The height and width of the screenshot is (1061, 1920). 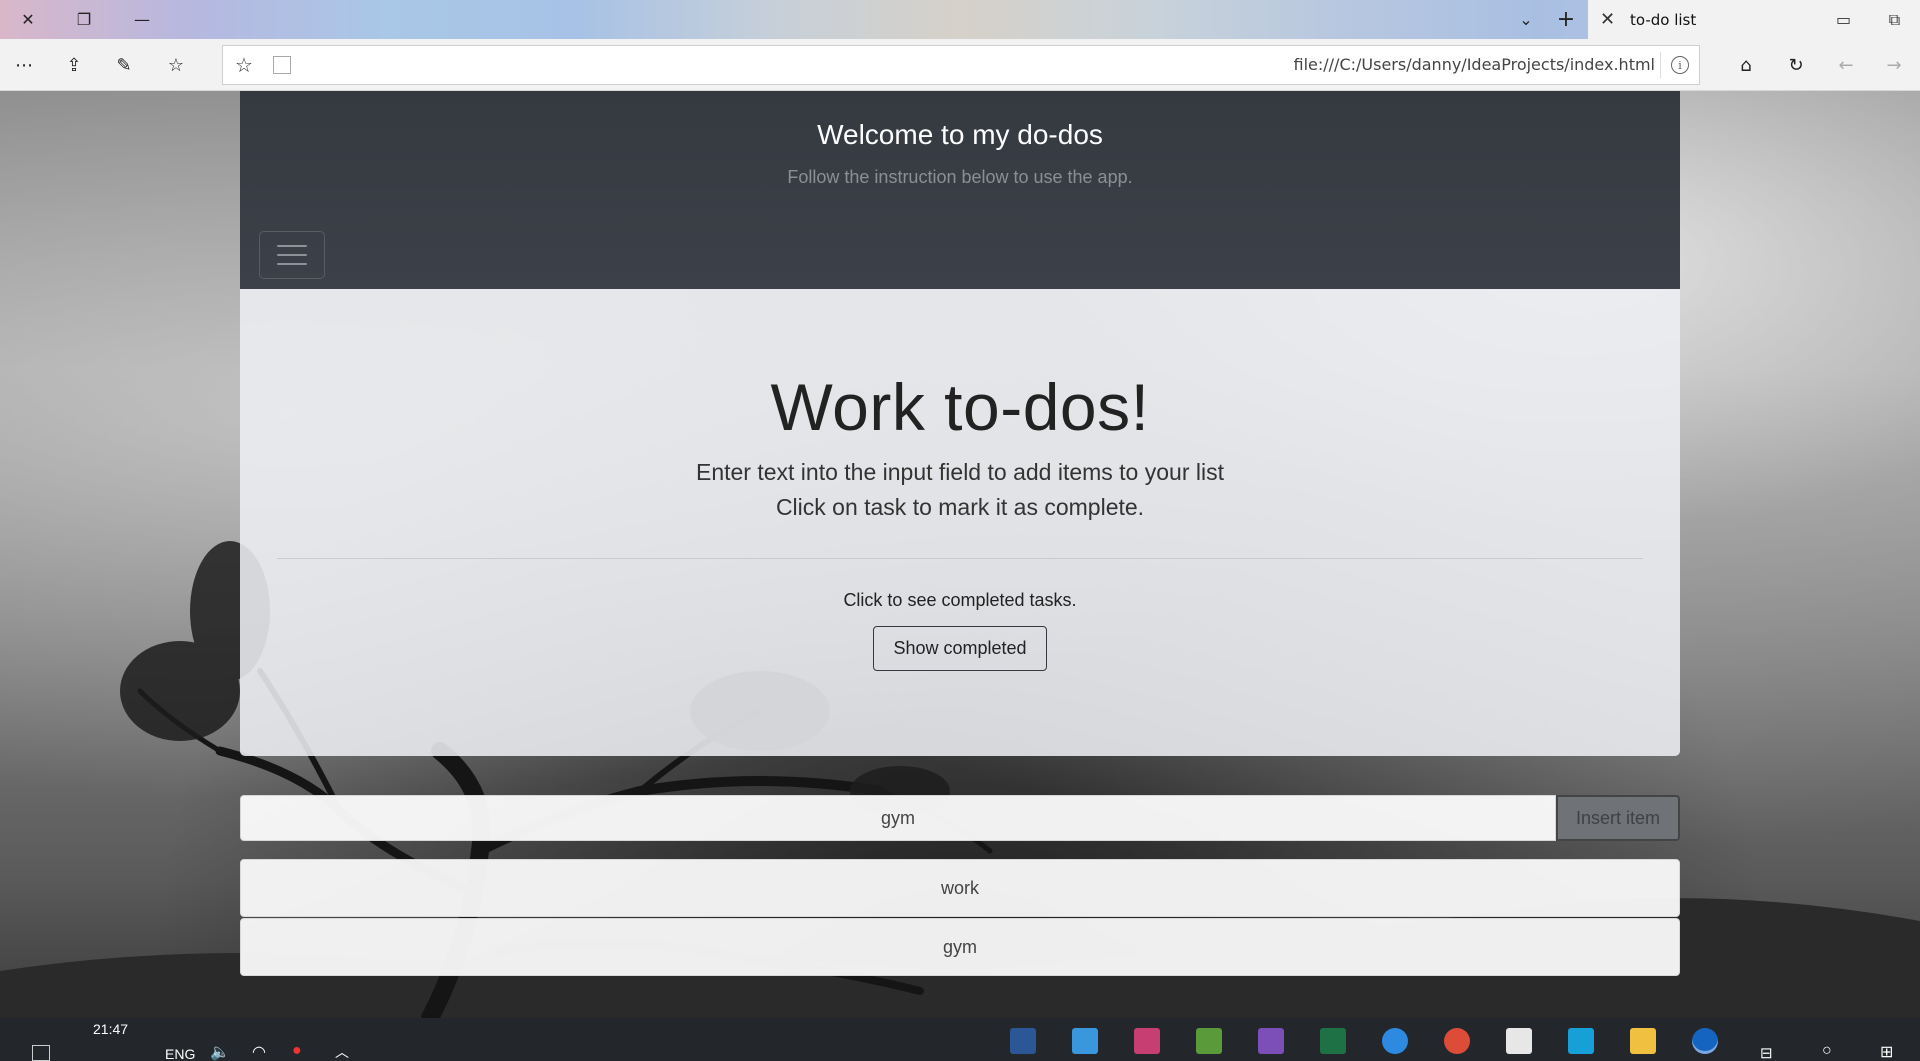 What do you see at coordinates (180, 1053) in the screenshot?
I see `language-indicator: ENG` at bounding box center [180, 1053].